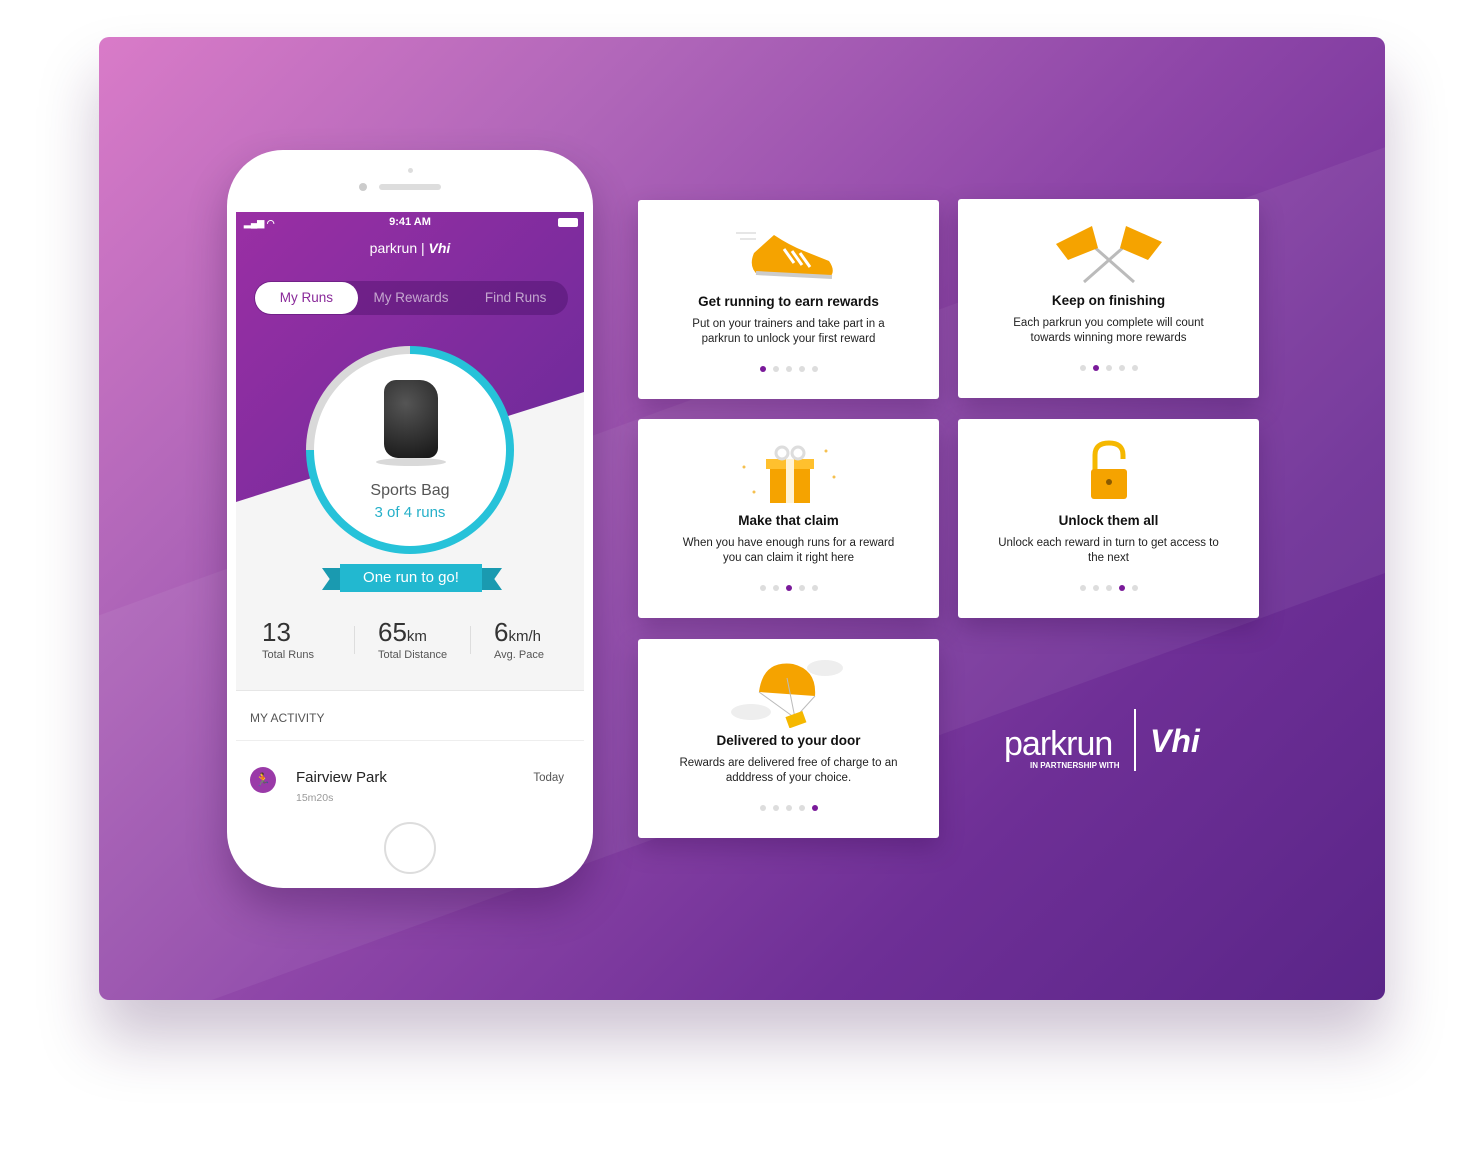 This screenshot has width=1484, height=1162. Describe the element at coordinates (306, 298) in the screenshot. I see `tab-my-runs: My Runs` at that location.